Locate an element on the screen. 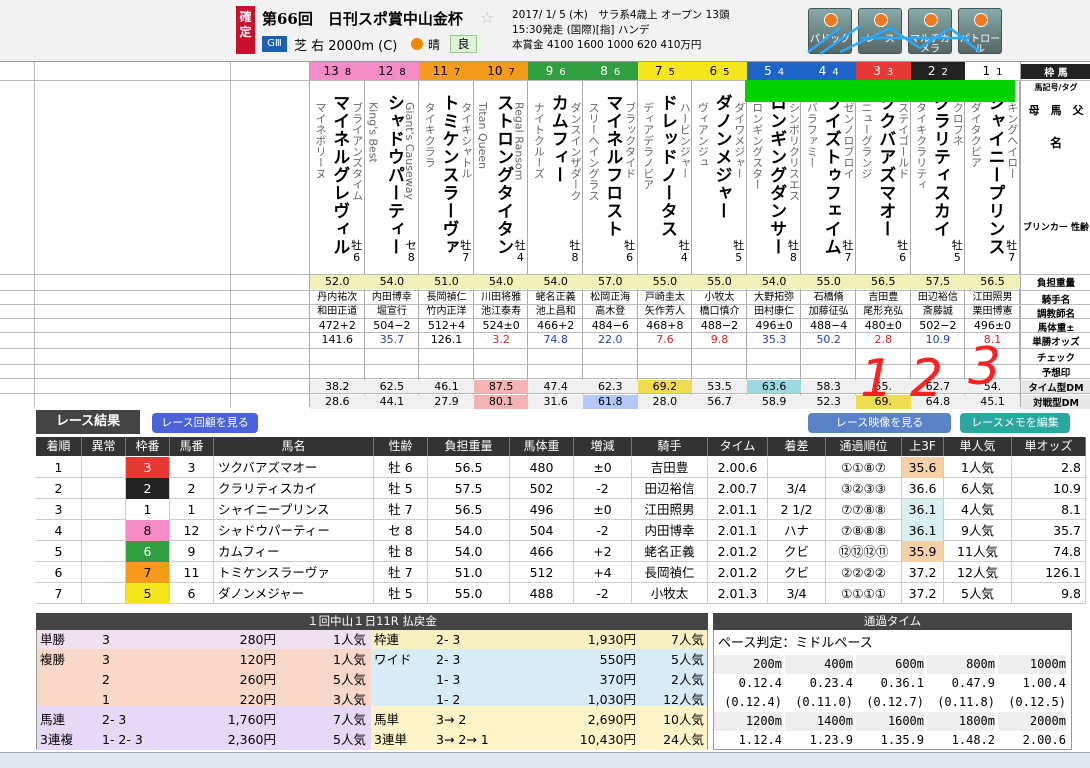 The width and height of the screenshot is (1090, 768). horse-name: カムフィー is located at coordinates (558, 139).